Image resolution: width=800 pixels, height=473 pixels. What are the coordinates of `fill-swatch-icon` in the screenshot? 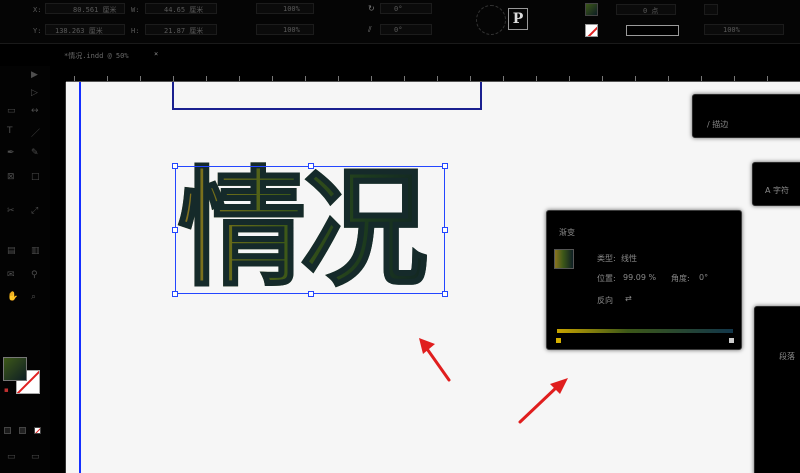 It's located at (591, 9).